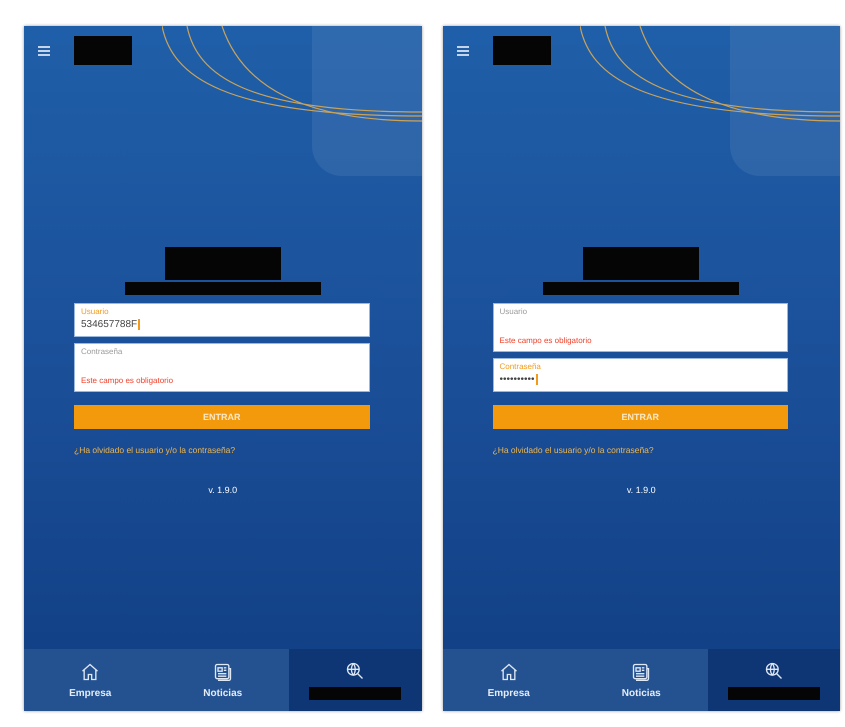 The height and width of the screenshot is (727, 845). What do you see at coordinates (222, 367) in the screenshot?
I see `input-field: Contraseña Este campo es obligatorio` at bounding box center [222, 367].